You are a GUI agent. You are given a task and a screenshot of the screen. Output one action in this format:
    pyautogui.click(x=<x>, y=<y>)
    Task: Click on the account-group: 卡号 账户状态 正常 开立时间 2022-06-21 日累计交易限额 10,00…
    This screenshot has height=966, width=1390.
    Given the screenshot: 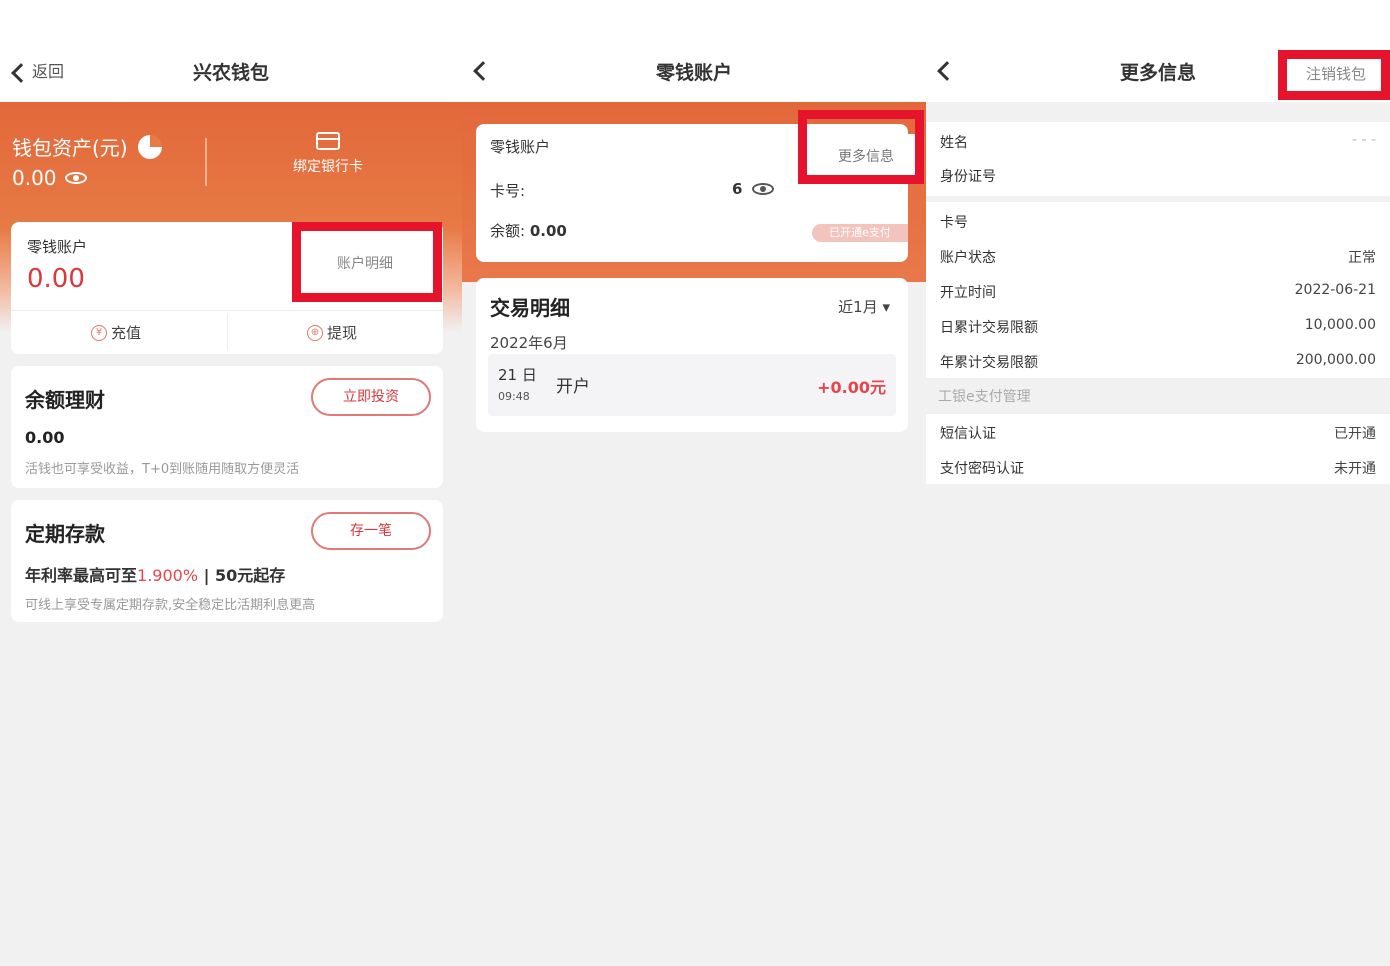 What is the action you would take?
    pyautogui.click(x=1158, y=290)
    